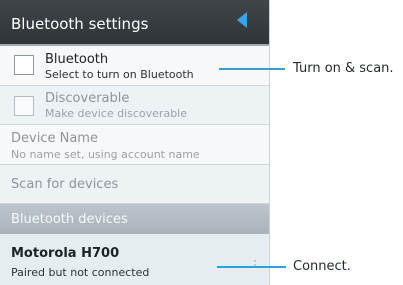 This screenshot has height=285, width=403. What do you see at coordinates (87, 98) in the screenshot?
I see `discoverable-title: Discoverable` at bounding box center [87, 98].